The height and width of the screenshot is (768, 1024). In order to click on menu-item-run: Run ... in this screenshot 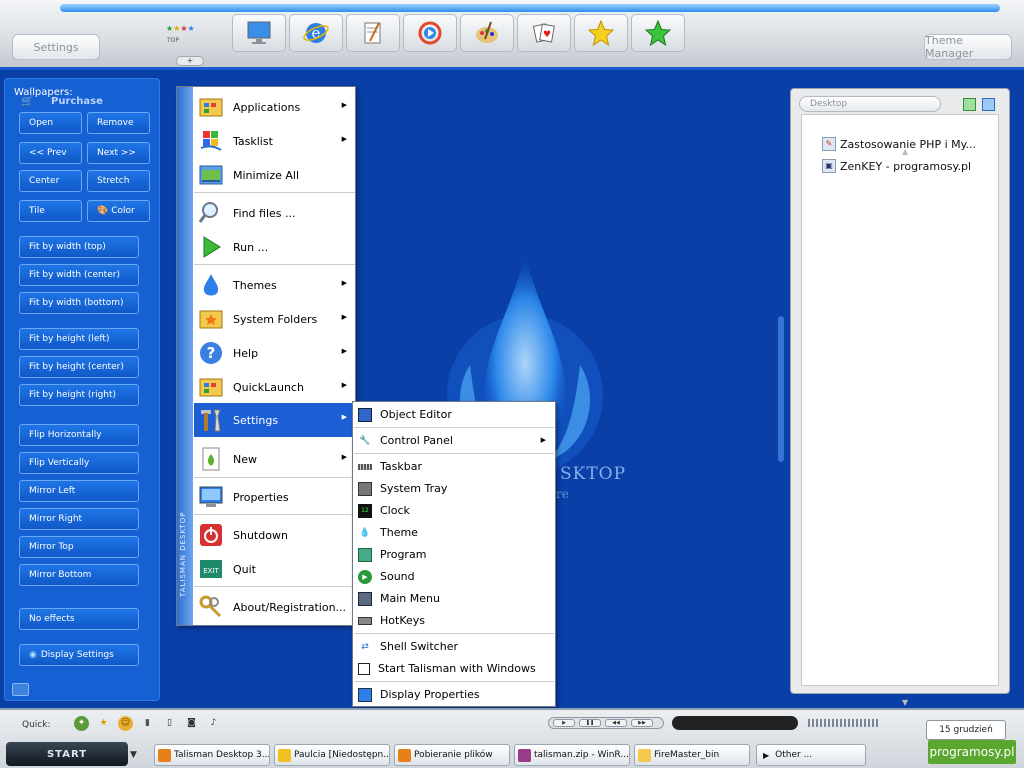, I will do `click(274, 247)`.